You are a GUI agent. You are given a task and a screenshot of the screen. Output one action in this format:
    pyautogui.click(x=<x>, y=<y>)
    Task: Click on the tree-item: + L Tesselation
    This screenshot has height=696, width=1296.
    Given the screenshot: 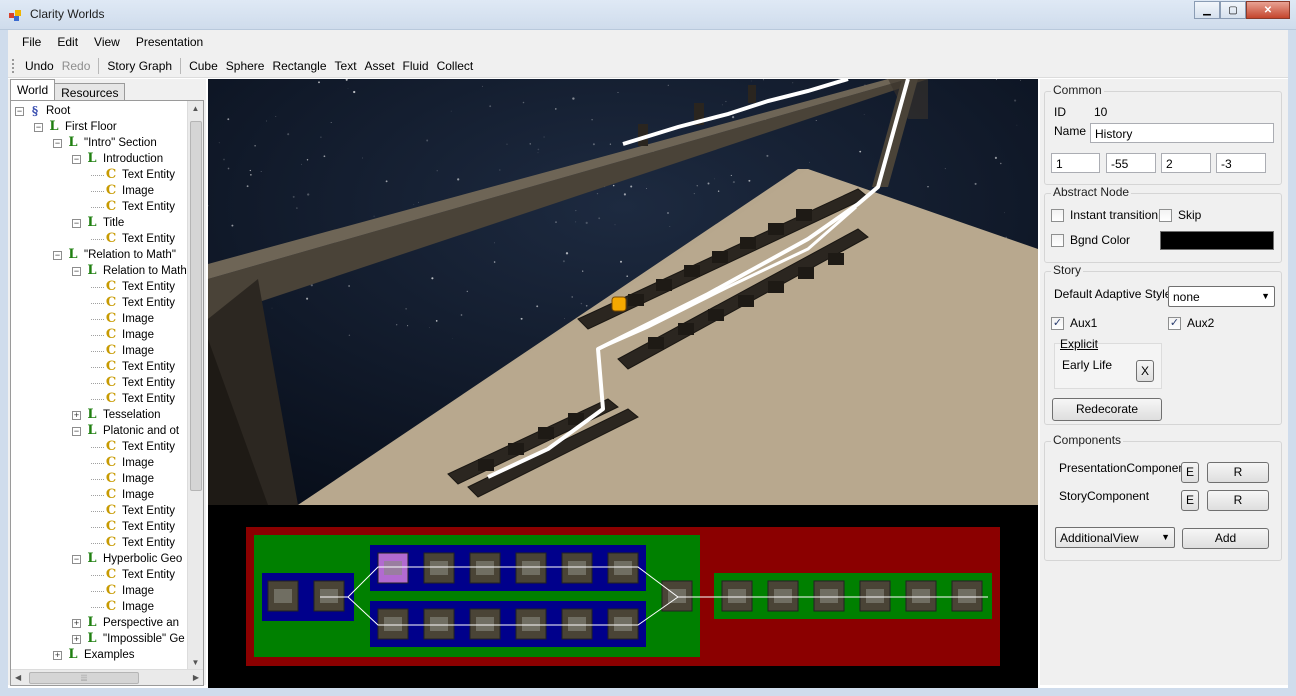 What is the action you would take?
    pyautogui.click(x=116, y=415)
    